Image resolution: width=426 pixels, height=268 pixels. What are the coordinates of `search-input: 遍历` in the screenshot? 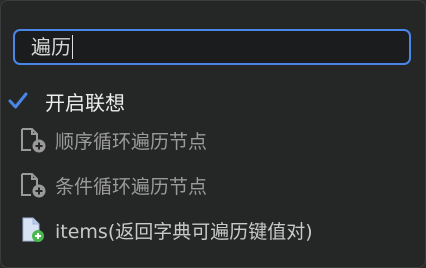 It's located at (212, 47).